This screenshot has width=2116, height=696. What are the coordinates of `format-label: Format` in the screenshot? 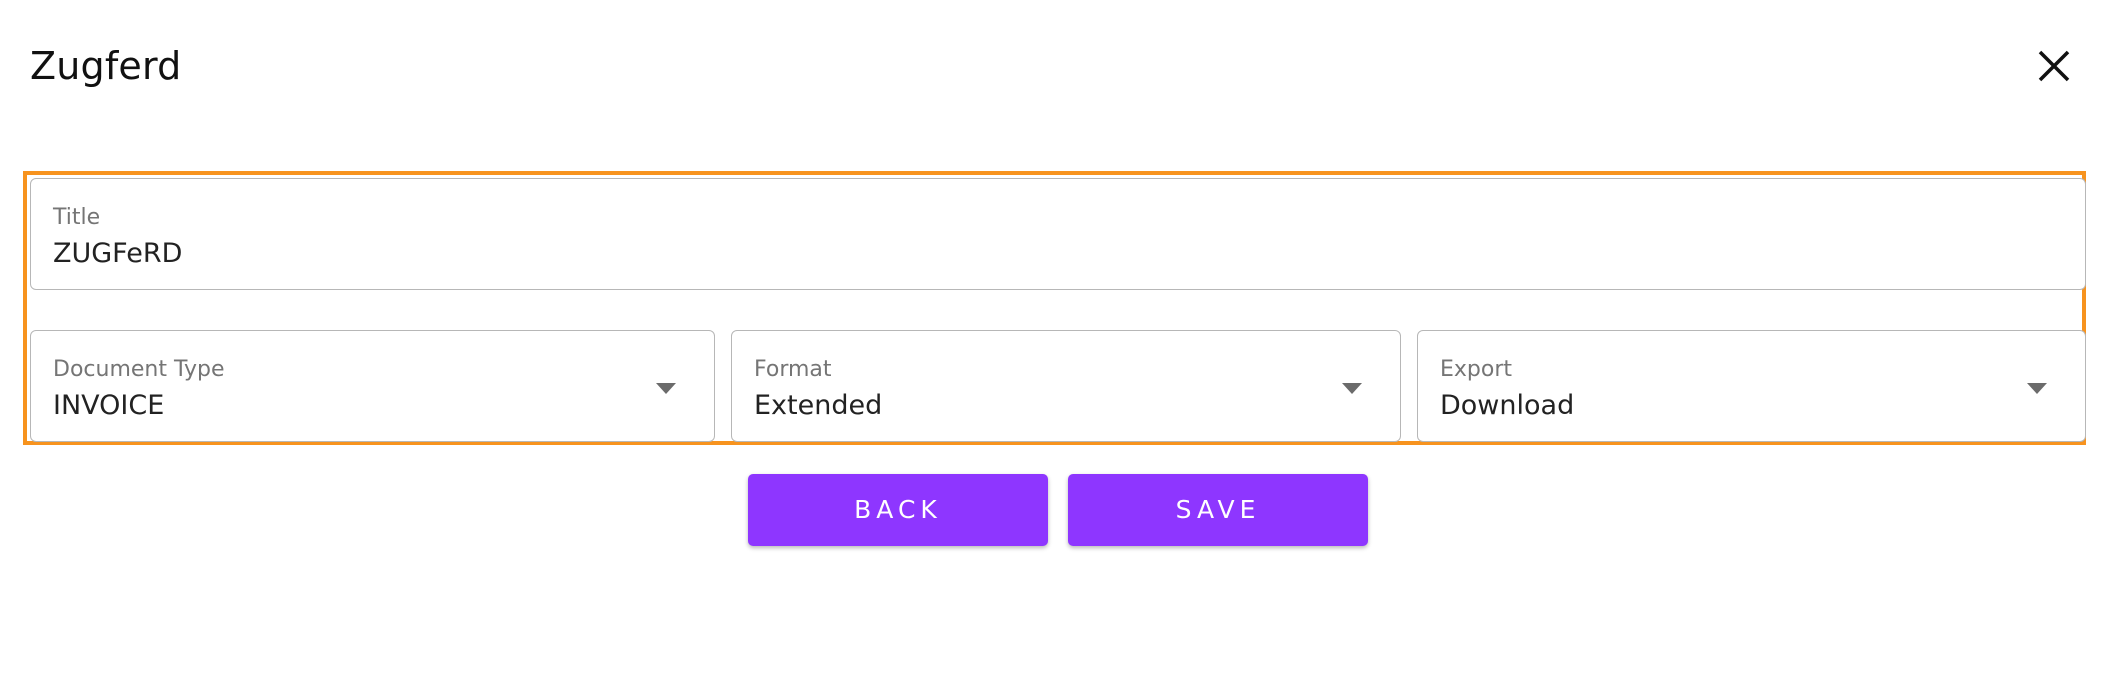 It's located at (793, 369).